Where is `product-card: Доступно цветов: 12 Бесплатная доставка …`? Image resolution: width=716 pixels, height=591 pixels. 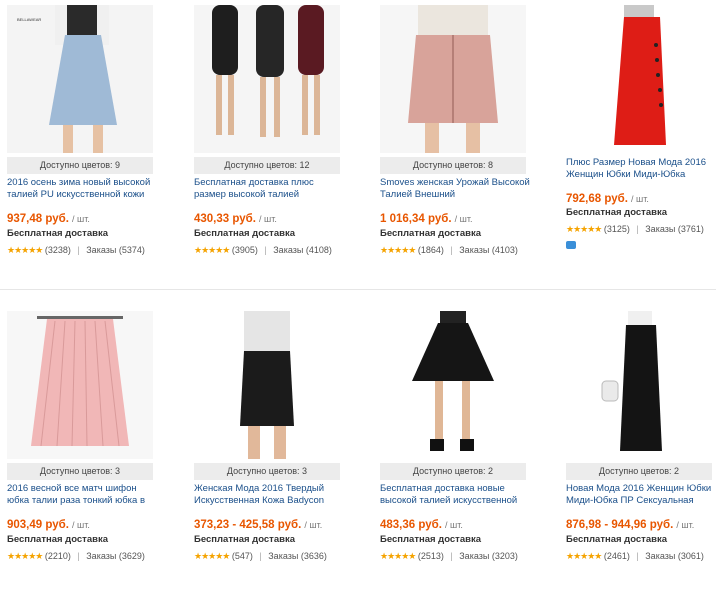 product-card: Доступно цветов: 12 Бесплатная доставка … is located at coordinates (276, 145).